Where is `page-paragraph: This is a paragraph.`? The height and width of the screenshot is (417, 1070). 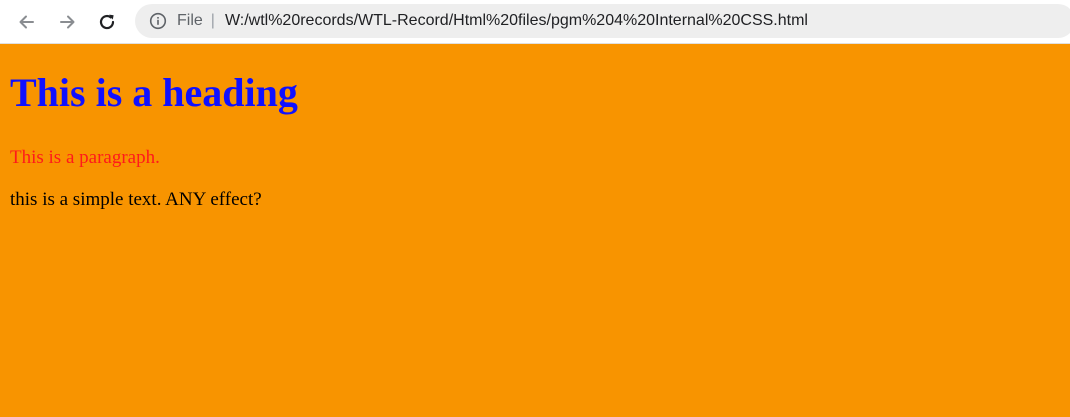 page-paragraph: This is a paragraph. is located at coordinates (85, 157).